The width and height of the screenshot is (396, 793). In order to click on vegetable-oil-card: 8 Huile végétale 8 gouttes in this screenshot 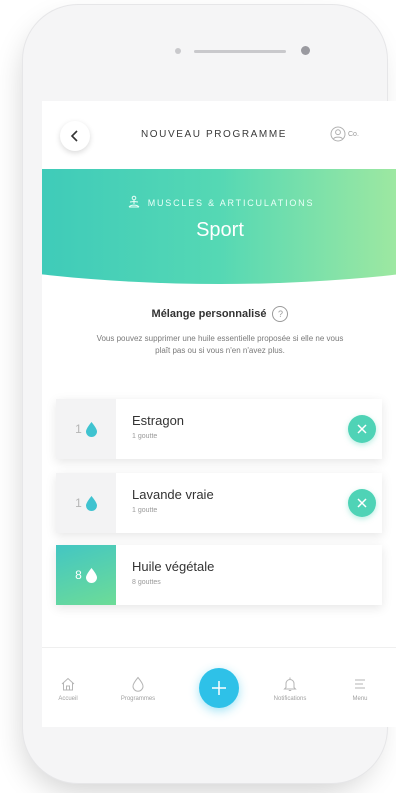, I will do `click(219, 575)`.